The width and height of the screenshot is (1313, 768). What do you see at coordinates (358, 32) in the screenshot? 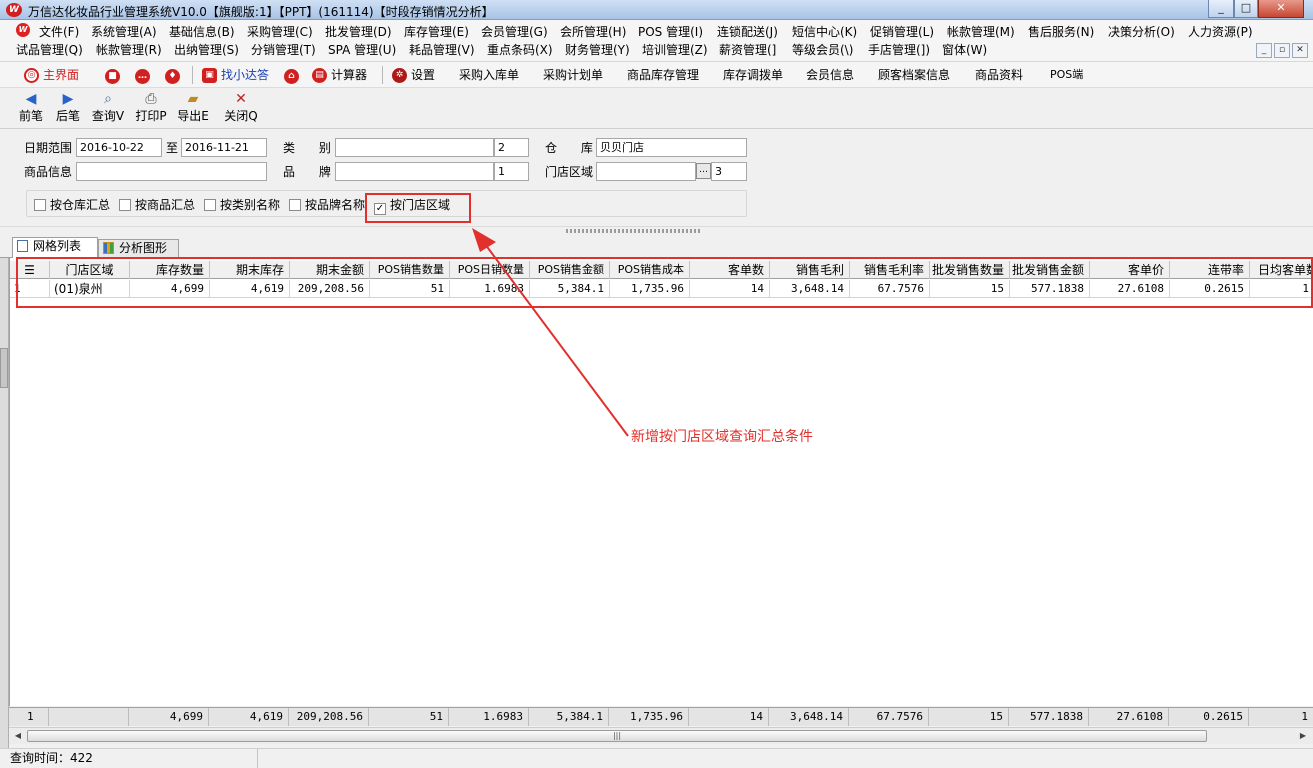
I see `menu-wholesale: 批发管理(D)` at bounding box center [358, 32].